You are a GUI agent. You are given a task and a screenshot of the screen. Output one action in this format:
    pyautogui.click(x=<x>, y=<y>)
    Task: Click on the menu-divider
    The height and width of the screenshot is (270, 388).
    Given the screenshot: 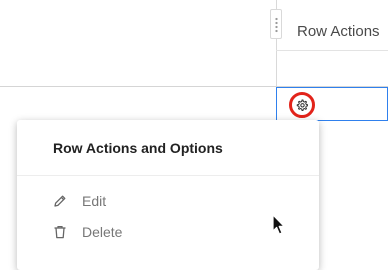 What is the action you would take?
    pyautogui.click(x=168, y=175)
    